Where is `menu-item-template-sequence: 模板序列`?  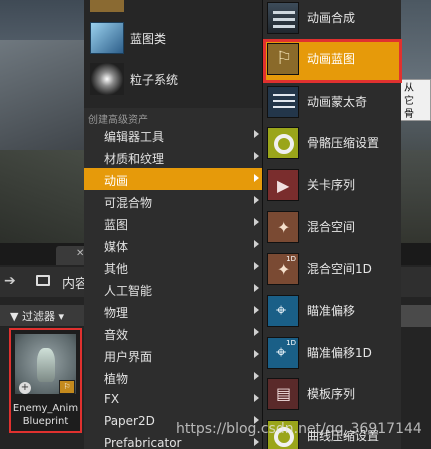
menu-item-template-sequence: 模板序列 is located at coordinates (332, 394).